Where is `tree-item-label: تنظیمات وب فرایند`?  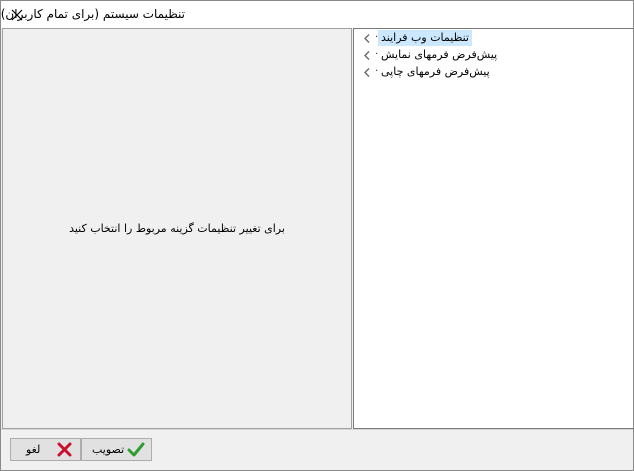 tree-item-label: تنظیمات وب فرایند is located at coordinates (425, 38).